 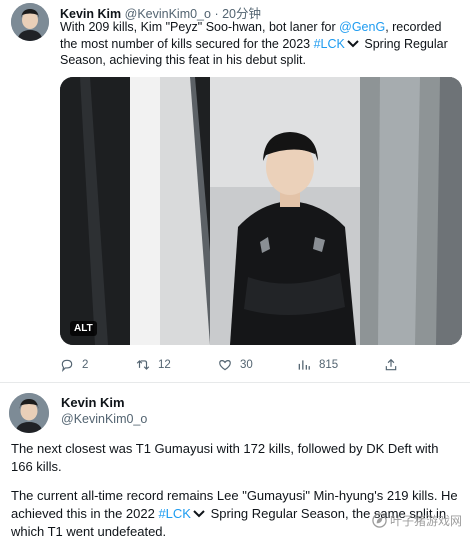 I want to click on watermark-text: 叶子猪游戏网, so click(x=425, y=521).